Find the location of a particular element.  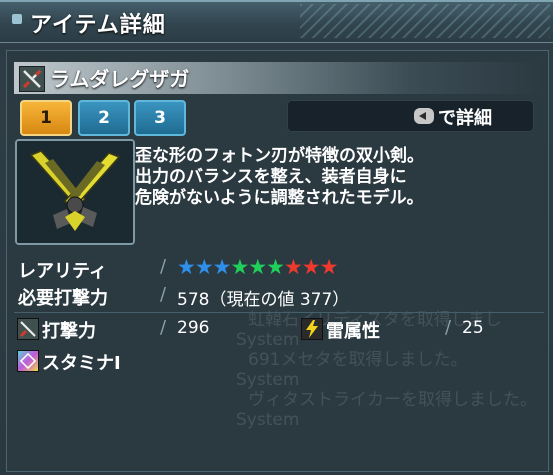

stat-divider is located at coordinates (279, 312).